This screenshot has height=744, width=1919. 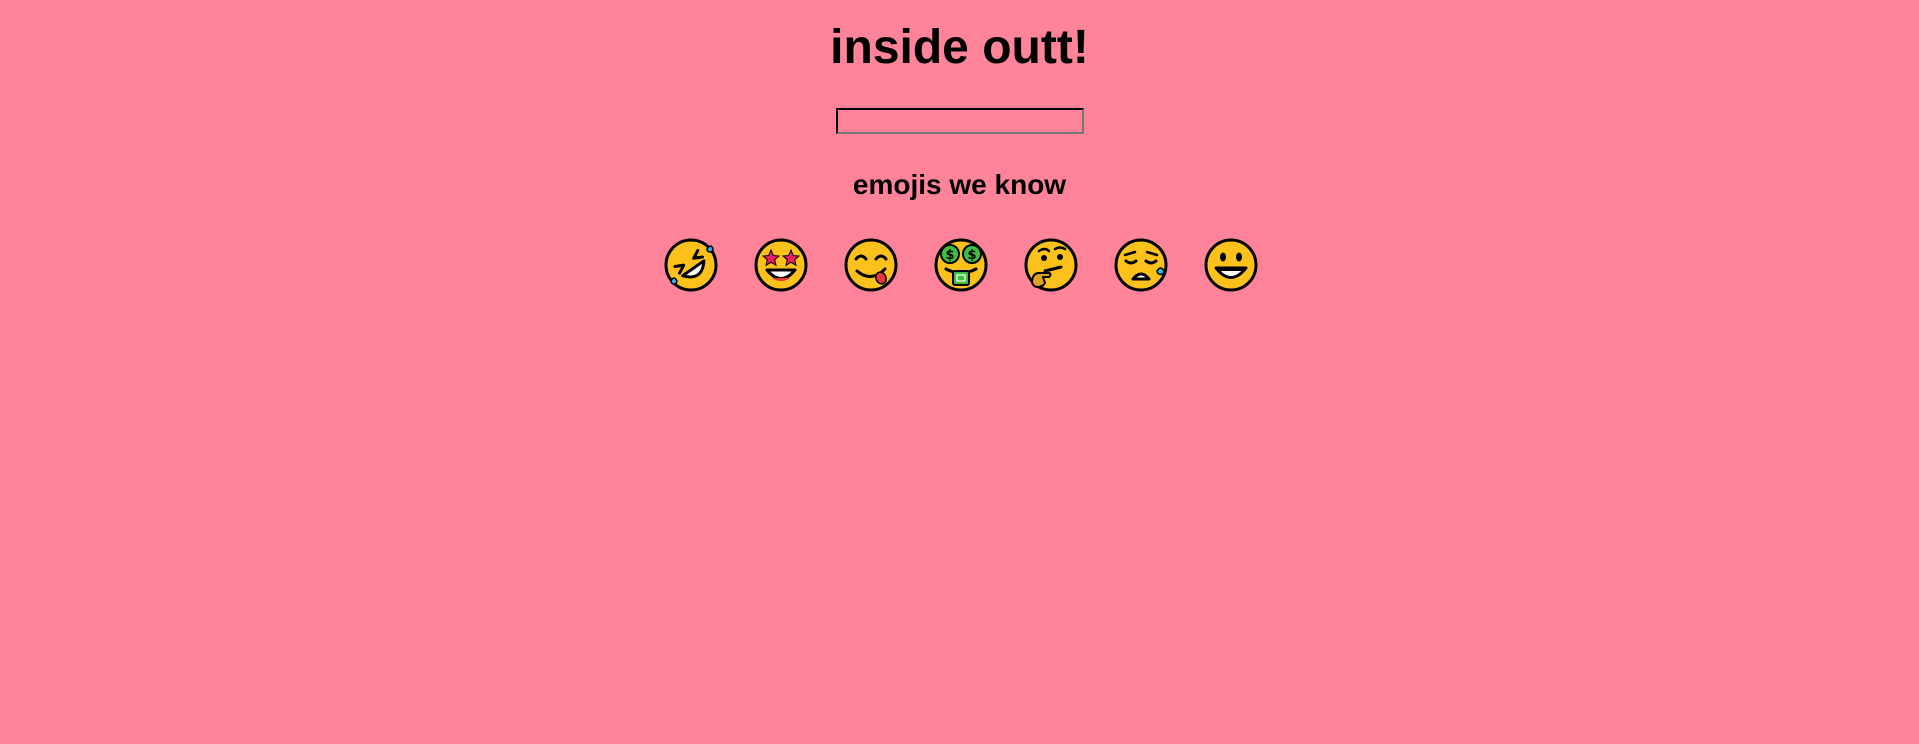 I want to click on thinking-face-icon, so click(x=1051, y=265).